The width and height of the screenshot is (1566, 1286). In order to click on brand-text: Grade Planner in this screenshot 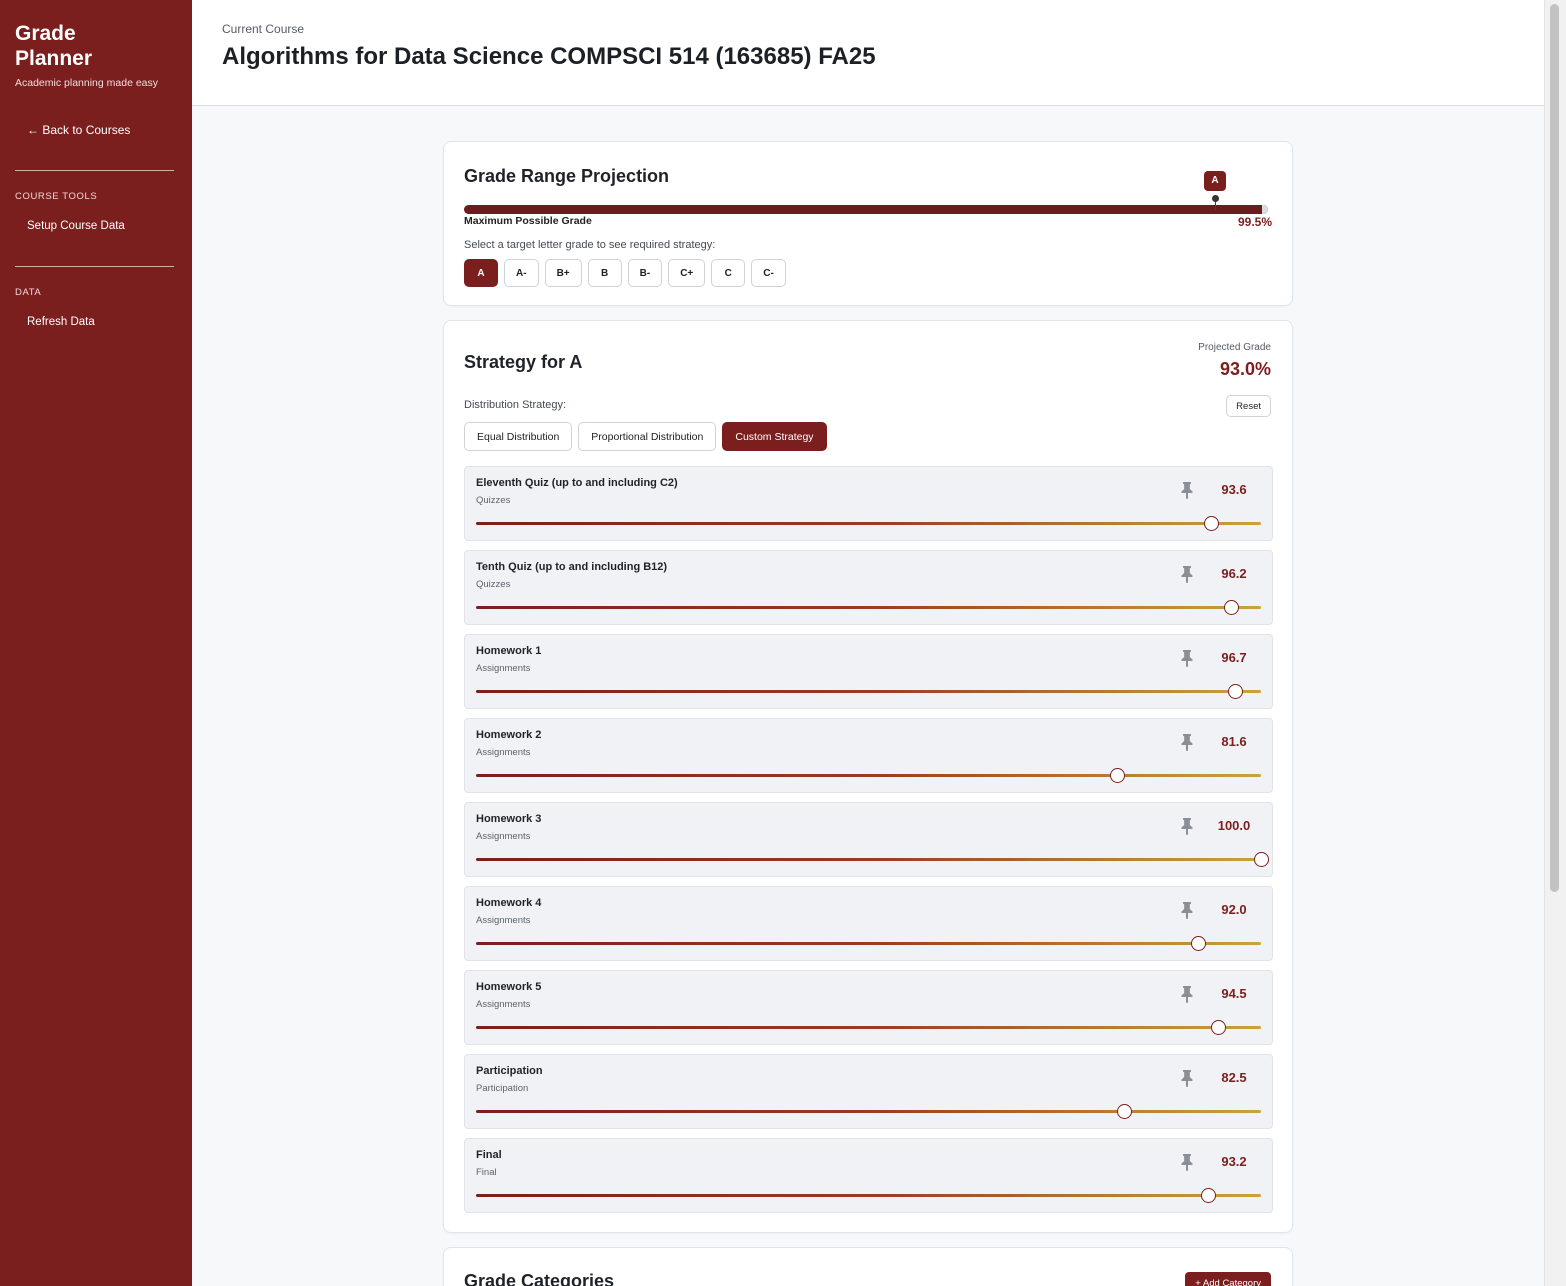, I will do `click(54, 46)`.